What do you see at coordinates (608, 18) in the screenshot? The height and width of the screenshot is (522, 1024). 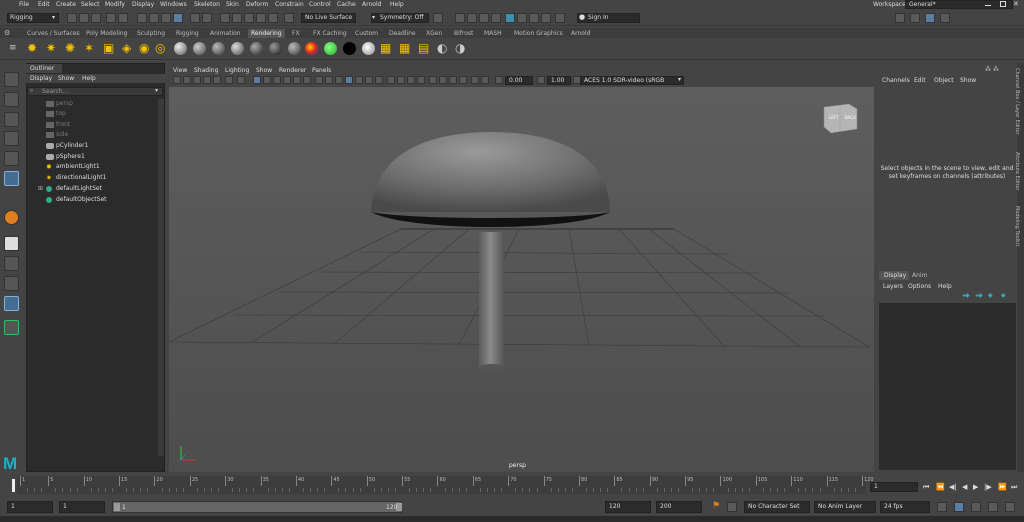 I see `sign-in-button: Sign In` at bounding box center [608, 18].